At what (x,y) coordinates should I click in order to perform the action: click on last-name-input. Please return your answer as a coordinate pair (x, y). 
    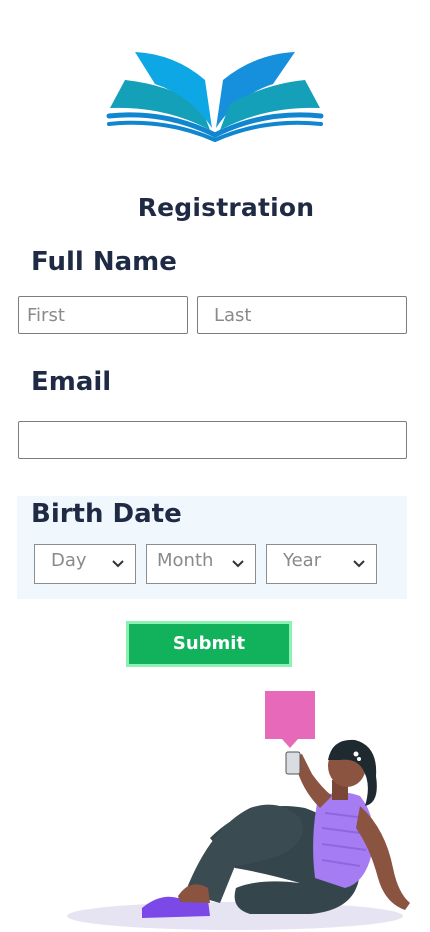
    Looking at the image, I should click on (302, 315).